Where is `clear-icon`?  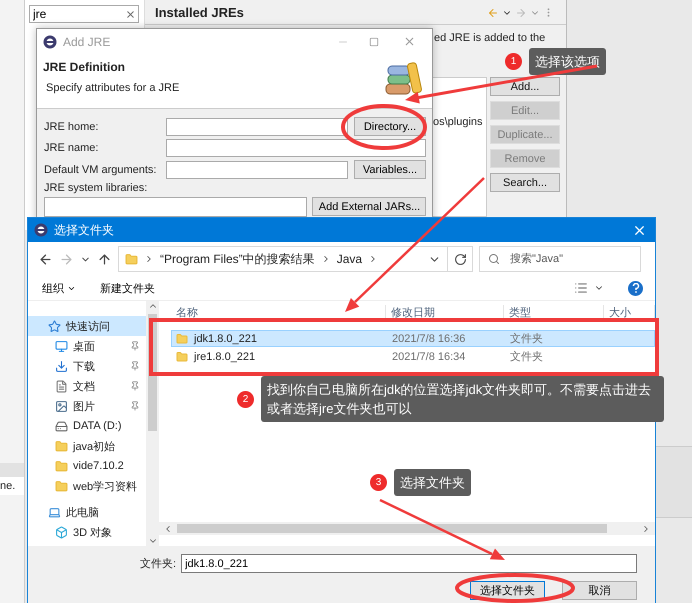 clear-icon is located at coordinates (130, 14).